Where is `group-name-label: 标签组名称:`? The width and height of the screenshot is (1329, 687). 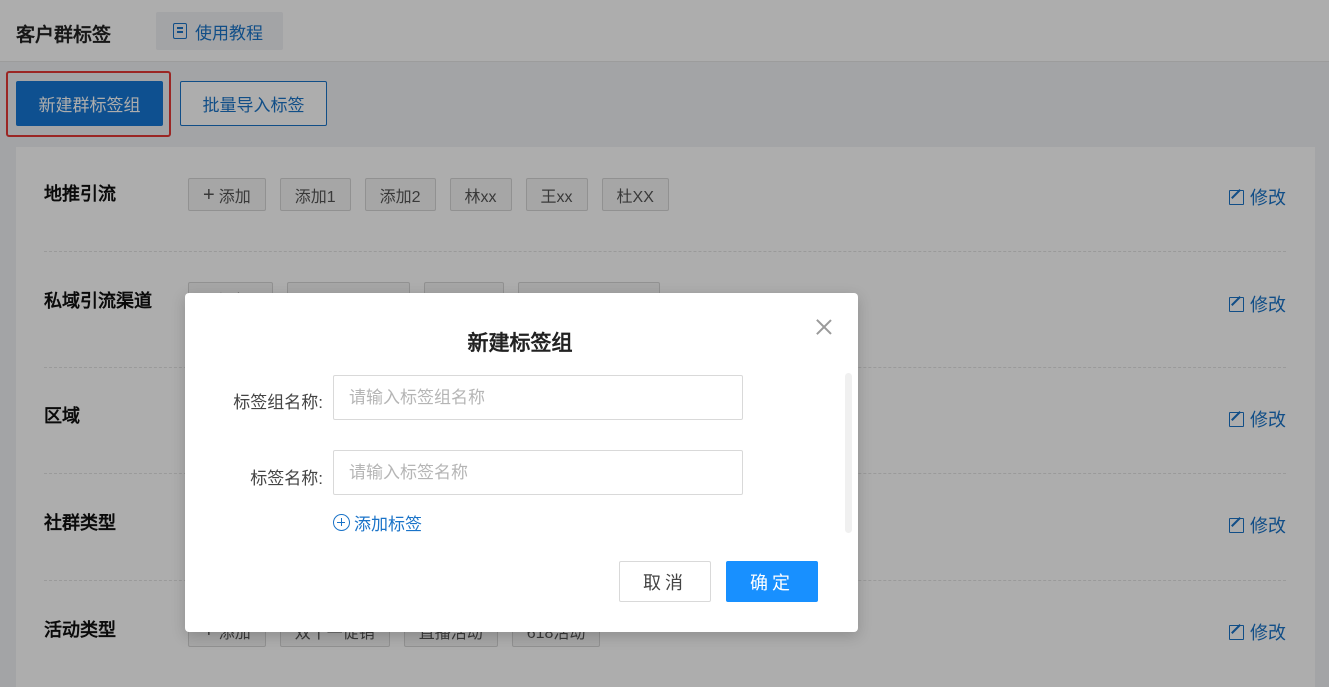
group-name-label: 标签组名称: is located at coordinates (278, 402).